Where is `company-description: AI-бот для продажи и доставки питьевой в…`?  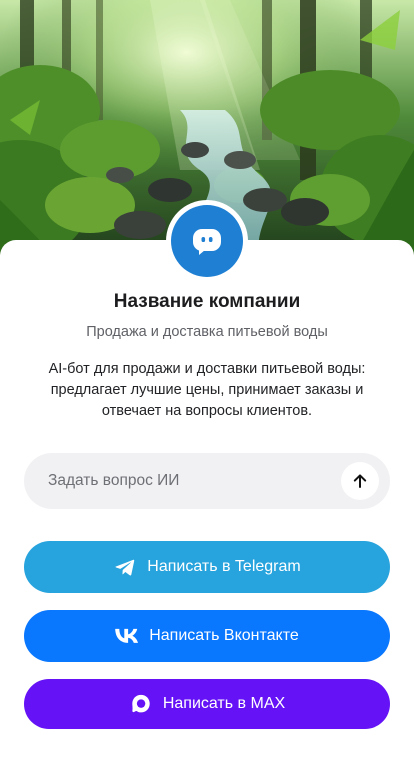 company-description: AI-бот для продажи и доставки питьевой в… is located at coordinates (207, 390).